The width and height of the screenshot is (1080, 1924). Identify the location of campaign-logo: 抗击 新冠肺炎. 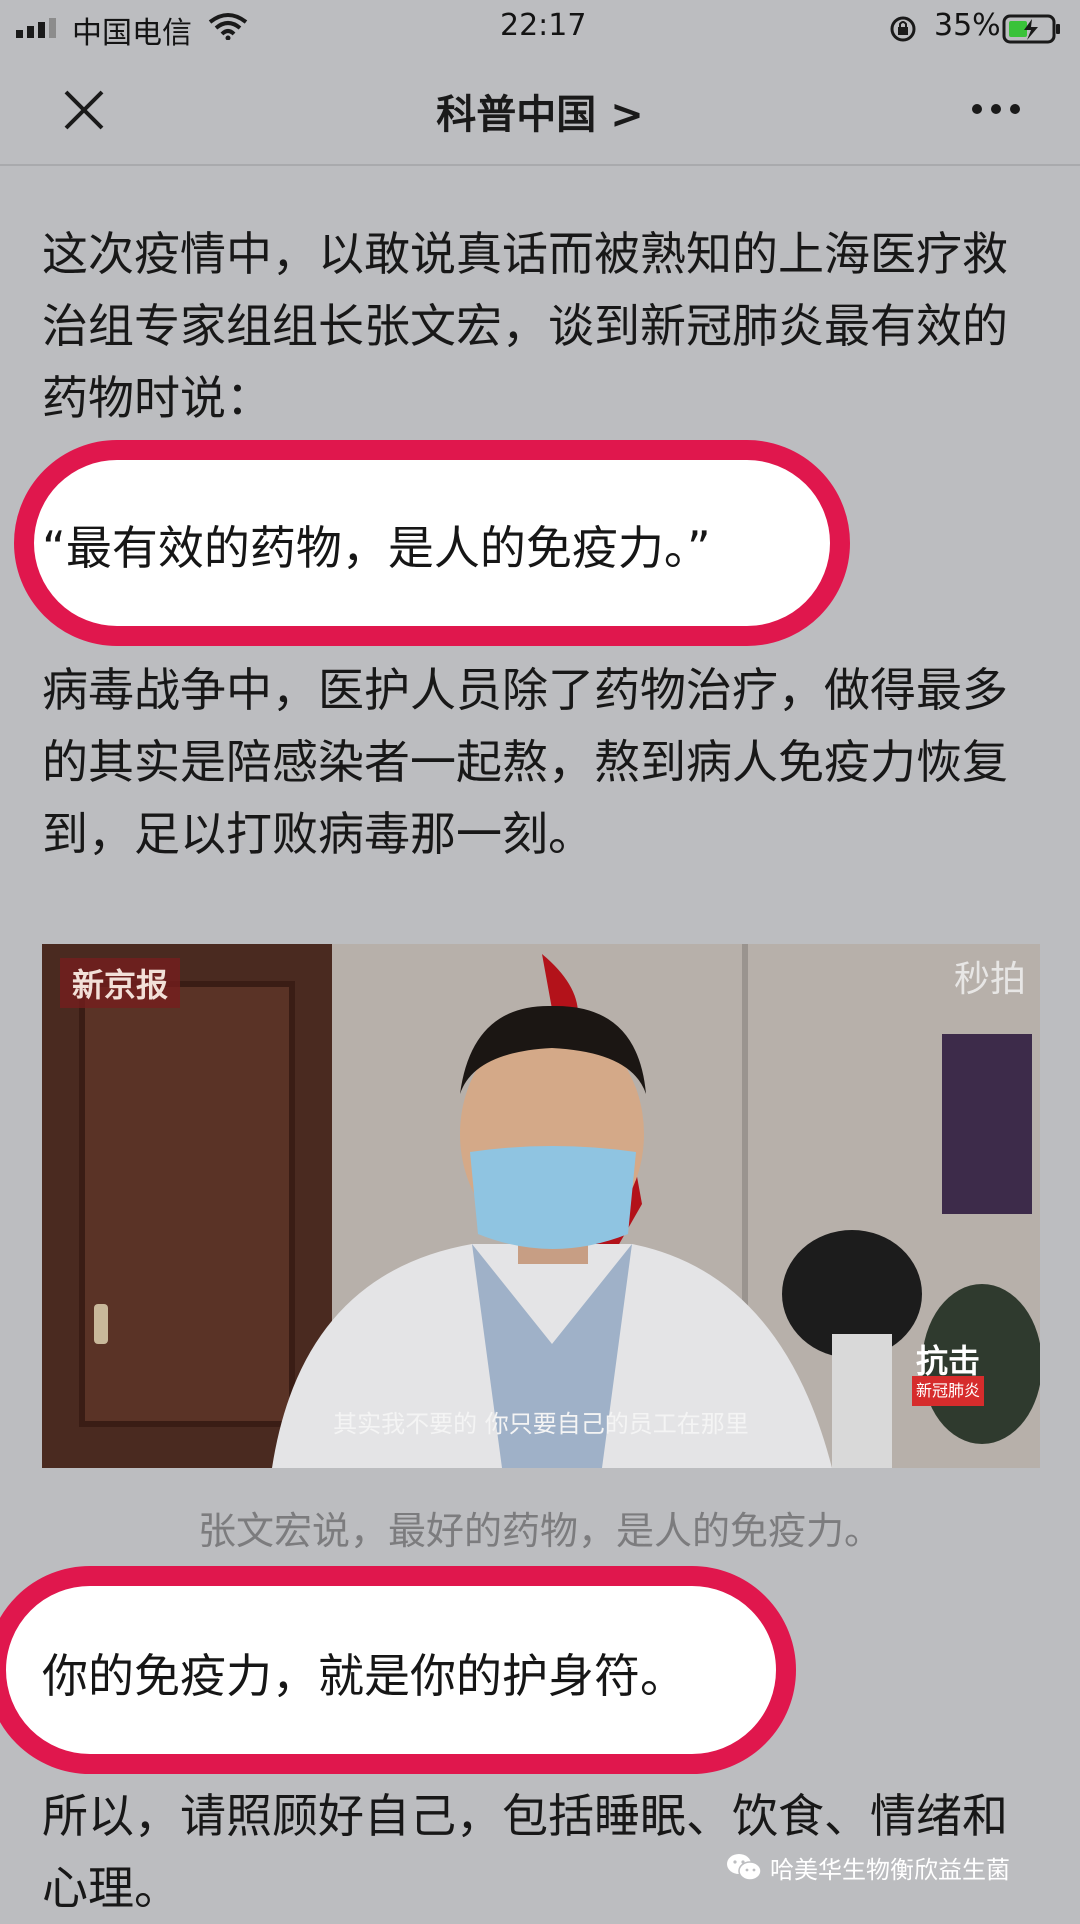
(947, 1375).